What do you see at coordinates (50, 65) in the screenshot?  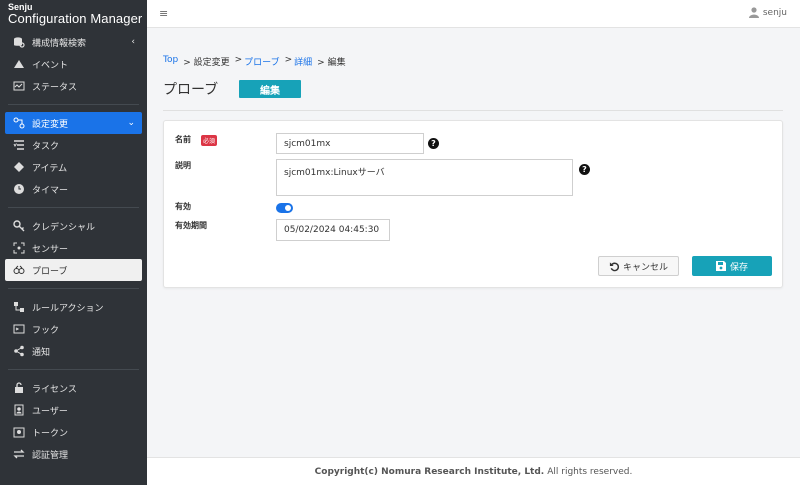 I see `sidebar-item-label: イベント` at bounding box center [50, 65].